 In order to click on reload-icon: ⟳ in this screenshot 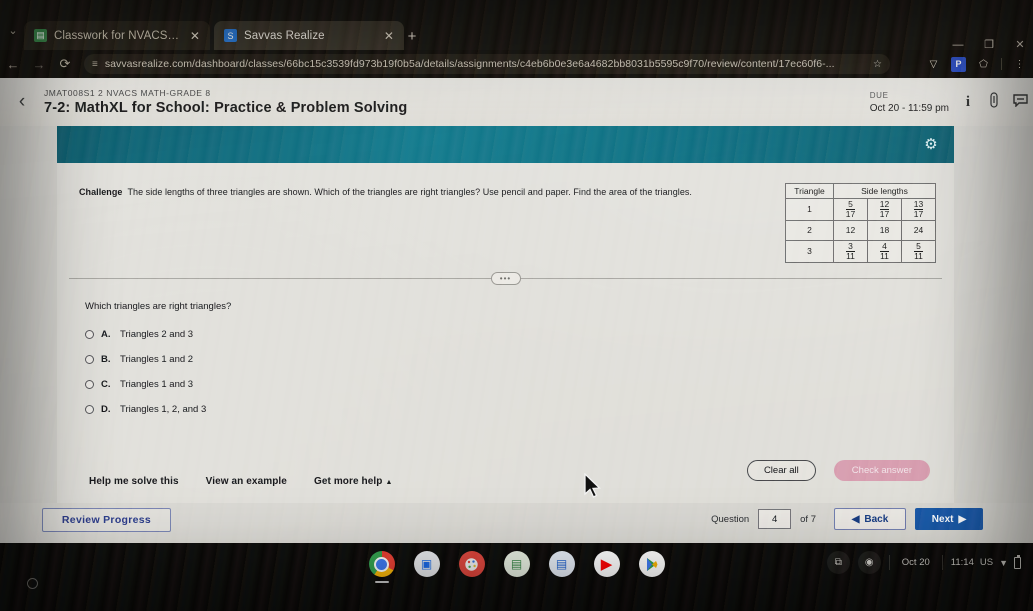, I will do `click(65, 64)`.